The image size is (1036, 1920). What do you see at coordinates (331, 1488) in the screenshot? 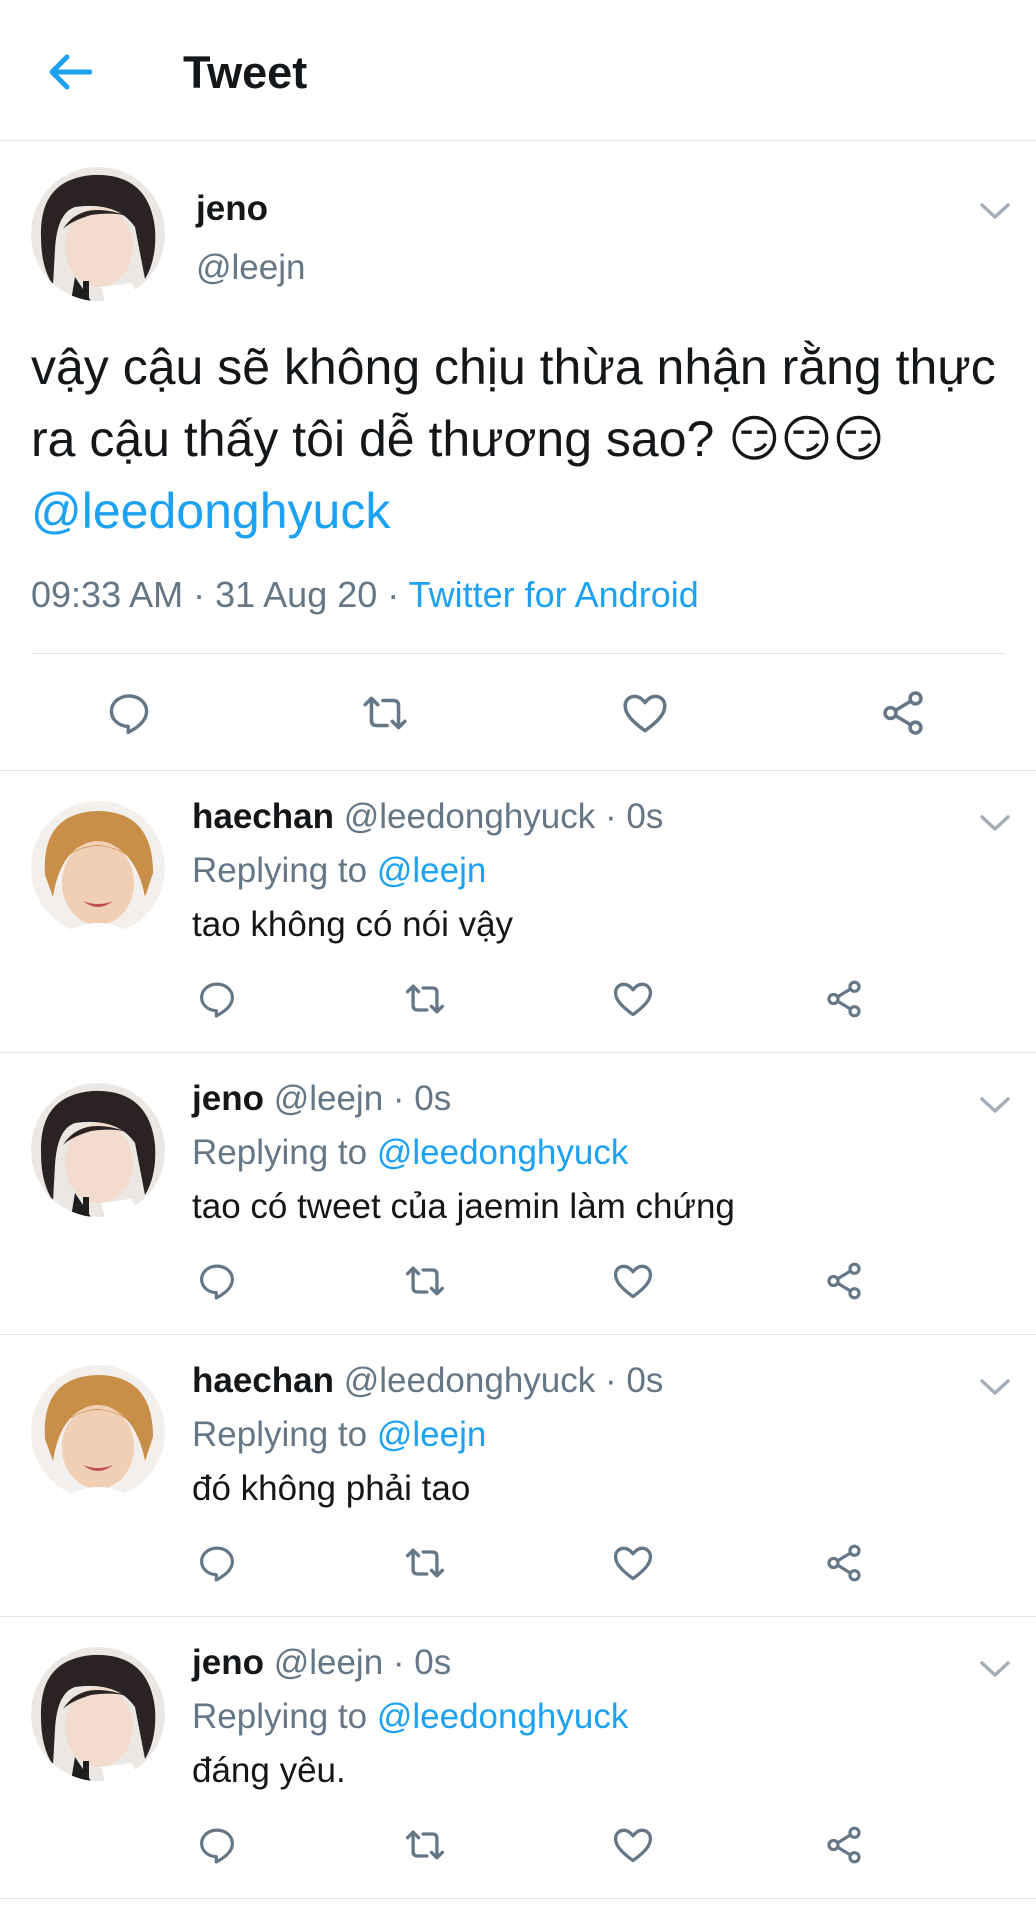
I see `reply-text: đó không phải tao` at bounding box center [331, 1488].